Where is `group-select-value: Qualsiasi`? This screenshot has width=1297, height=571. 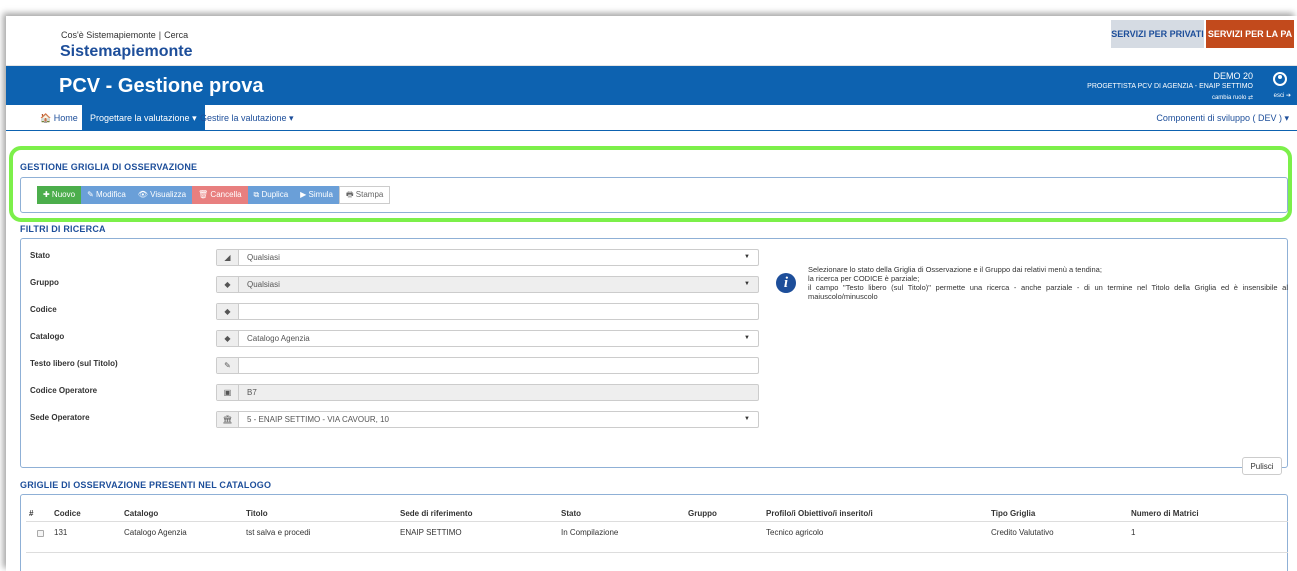
group-select-value: Qualsiasi is located at coordinates (263, 284).